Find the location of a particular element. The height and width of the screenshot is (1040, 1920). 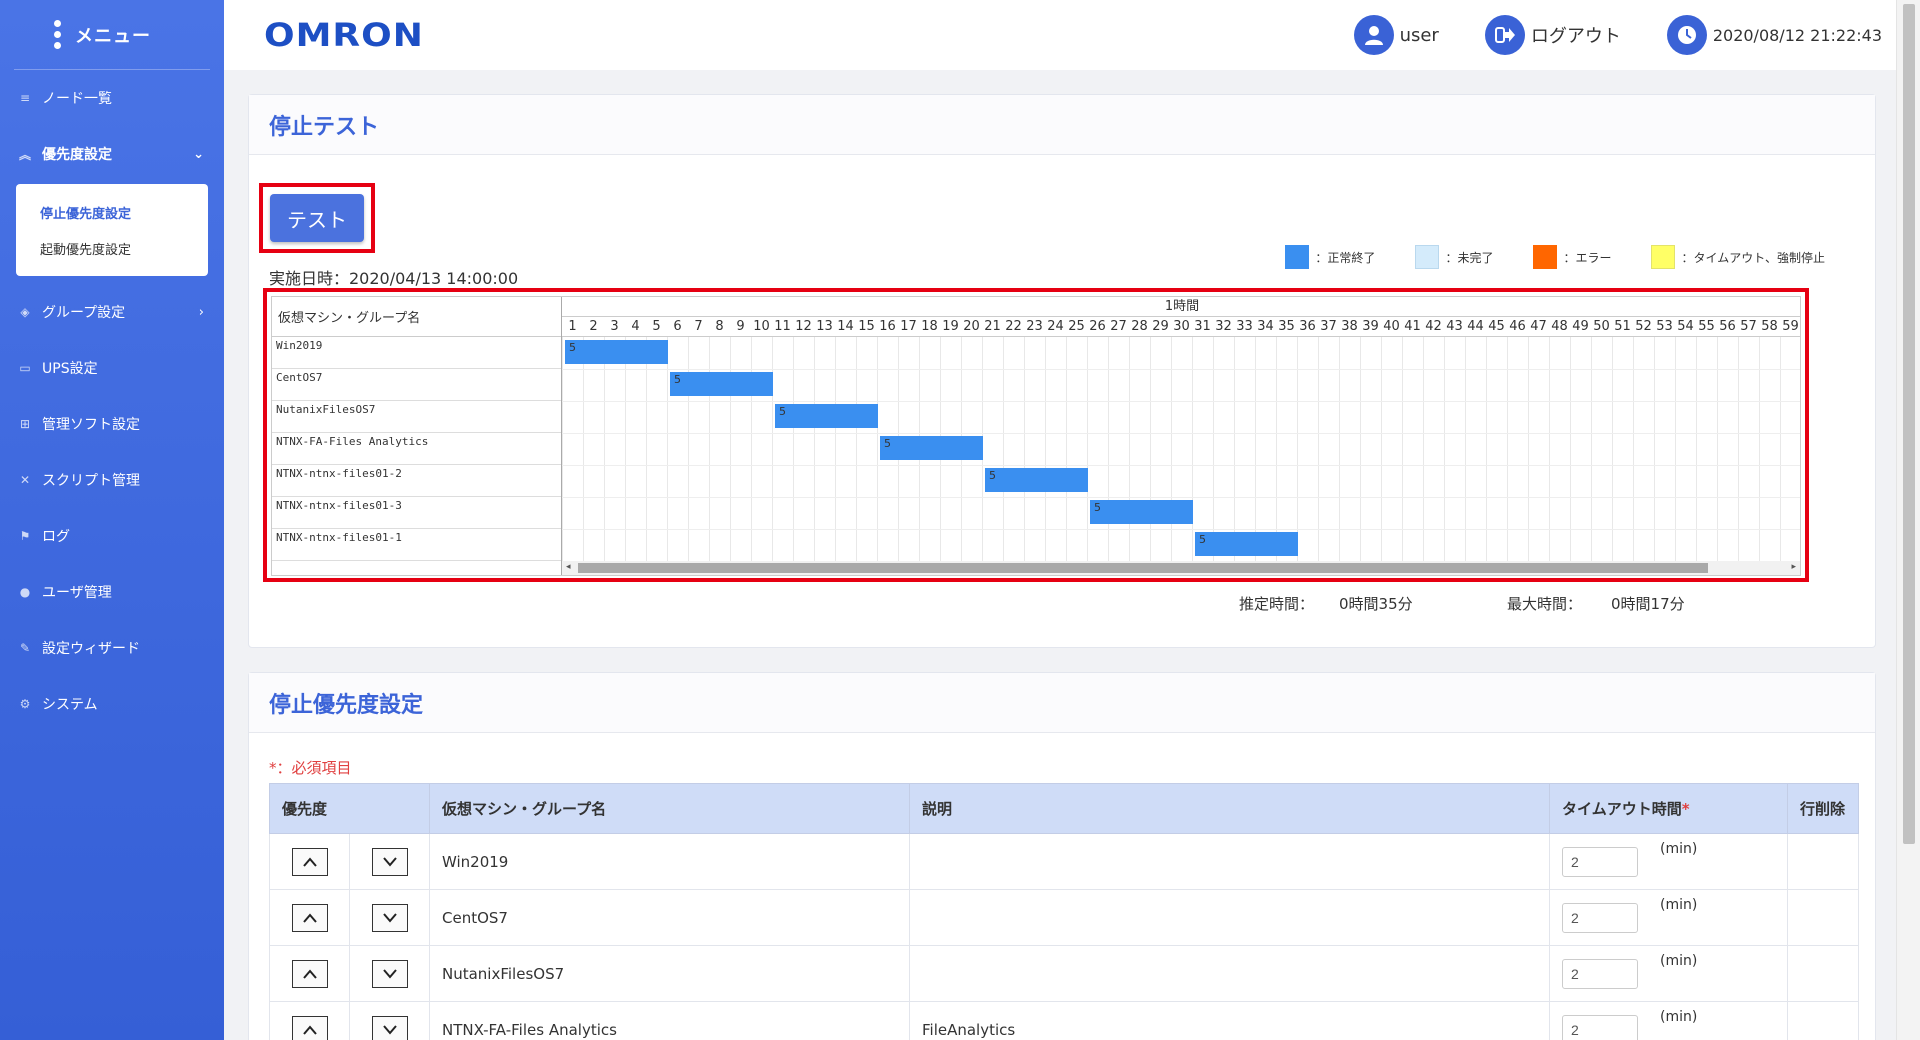

sidebar-item-label: ユーザ管理 is located at coordinates (77, 593).